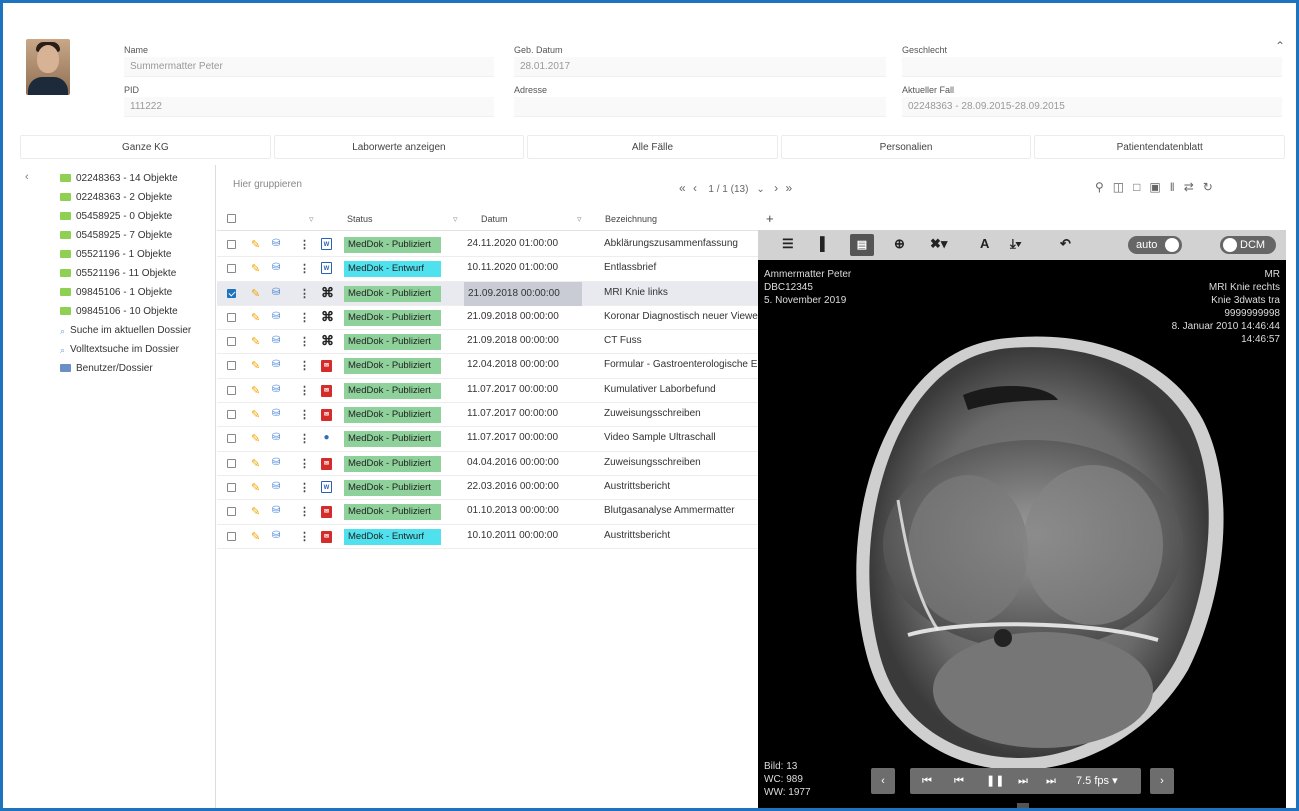 The height and width of the screenshot is (811, 1299). I want to click on column-status: Status, so click(360, 219).